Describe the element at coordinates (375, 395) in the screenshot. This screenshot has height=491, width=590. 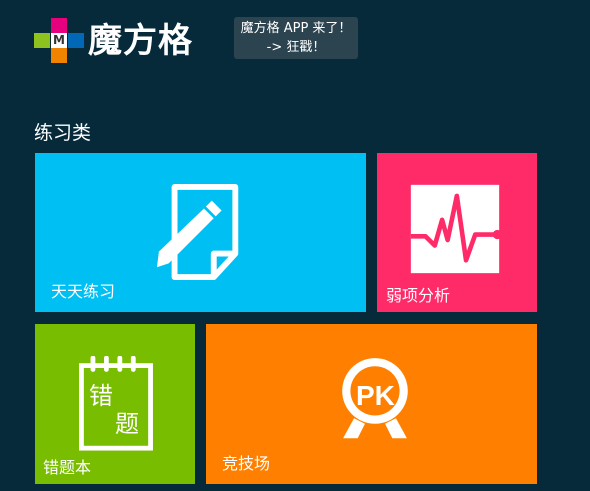
I see `pk-text: PK` at that location.